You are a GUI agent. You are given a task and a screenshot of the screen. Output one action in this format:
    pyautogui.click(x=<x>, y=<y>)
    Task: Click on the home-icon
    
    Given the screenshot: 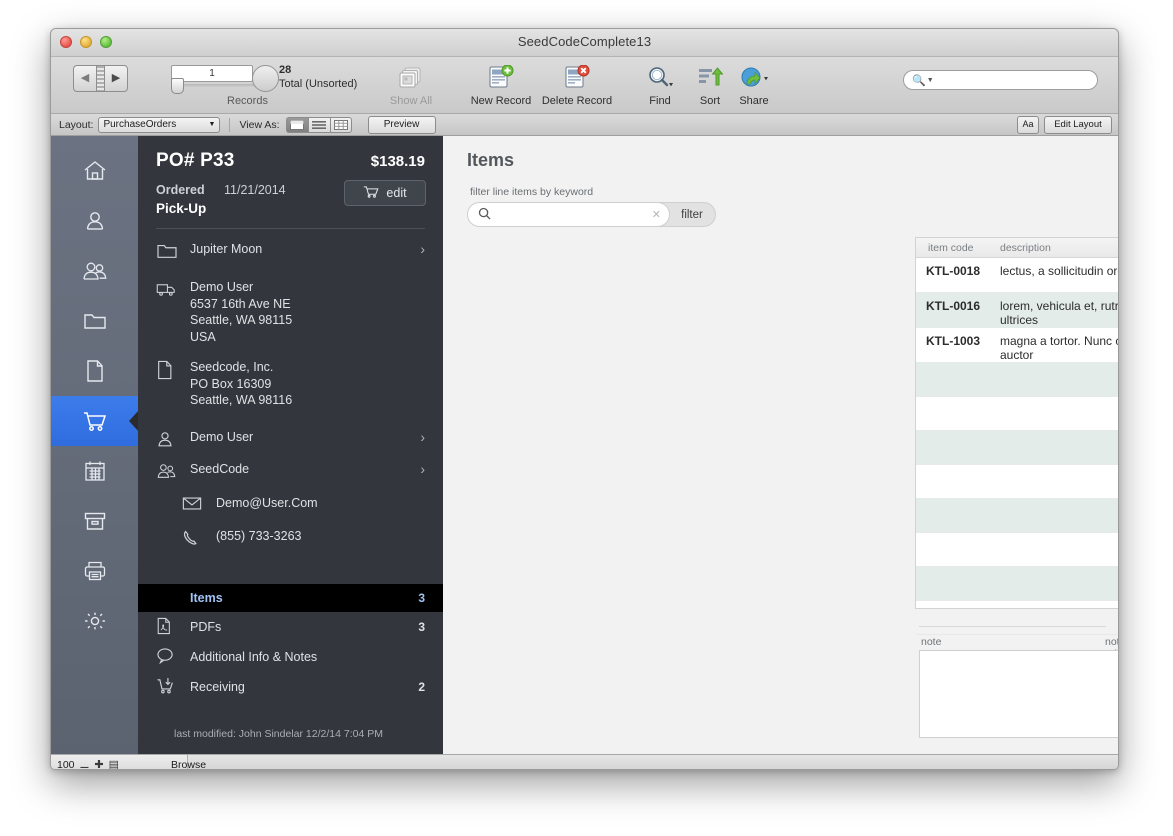 What is the action you would take?
    pyautogui.click(x=95, y=171)
    